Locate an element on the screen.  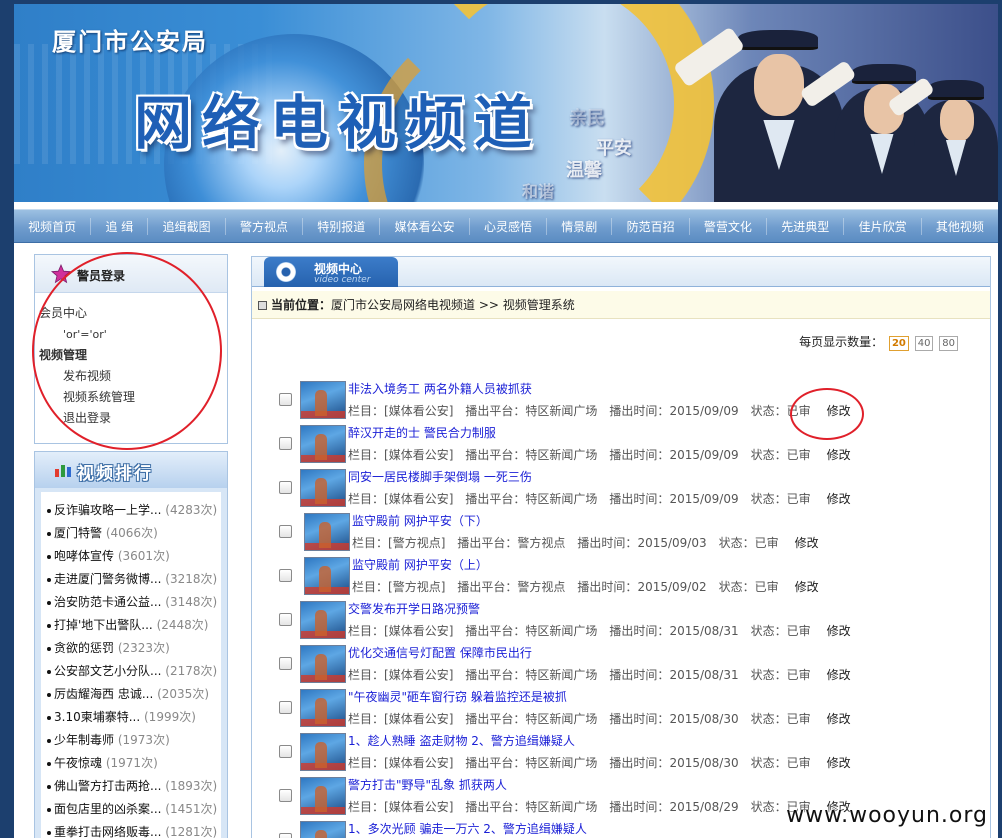
nav-item-home: 视频首页 is located at coordinates (53, 226).